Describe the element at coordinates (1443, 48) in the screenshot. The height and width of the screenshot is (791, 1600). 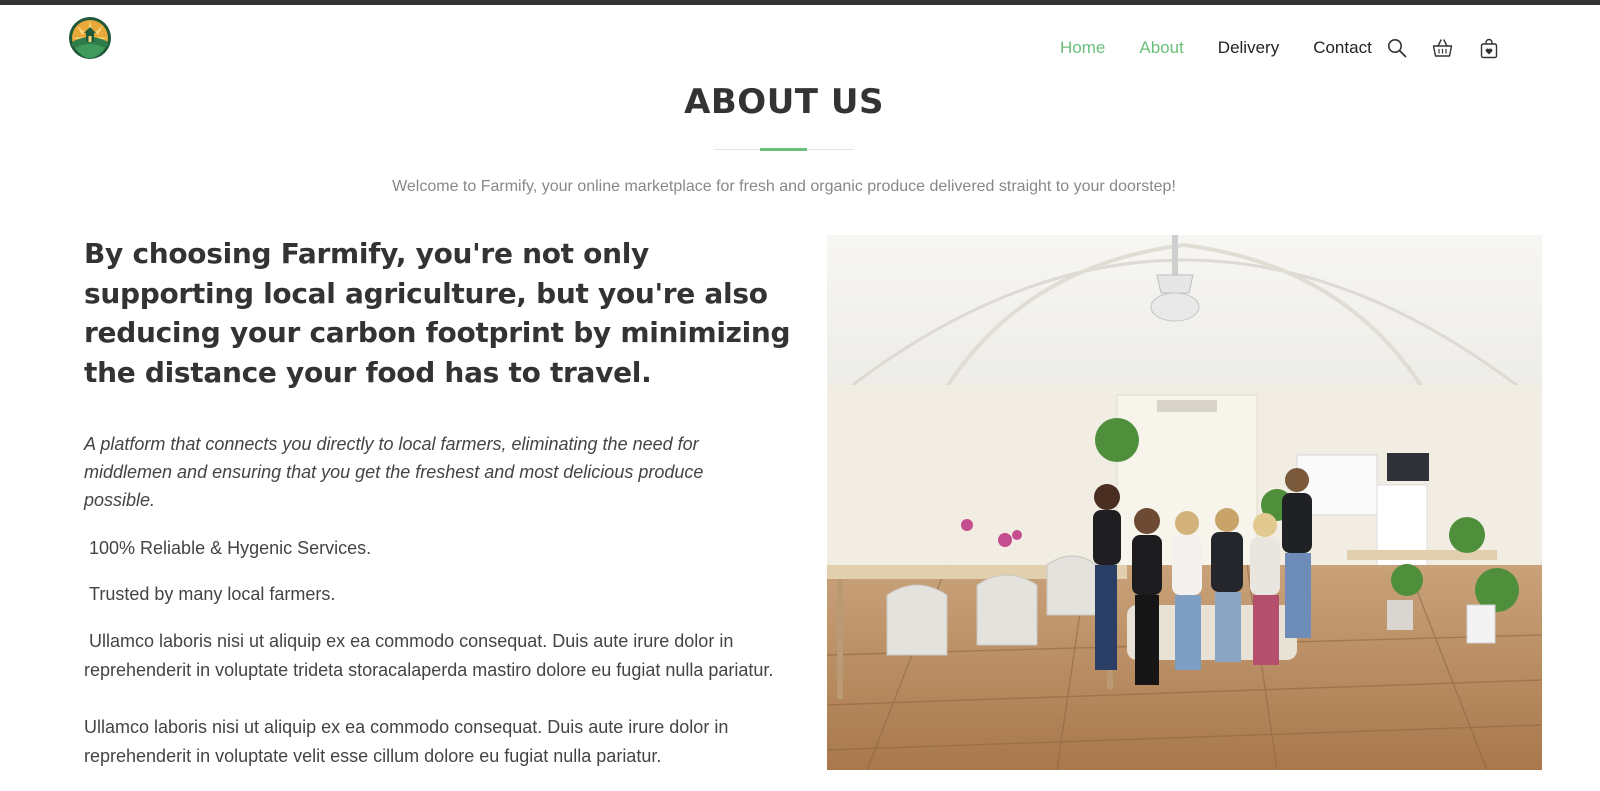
I see `basket-icon` at that location.